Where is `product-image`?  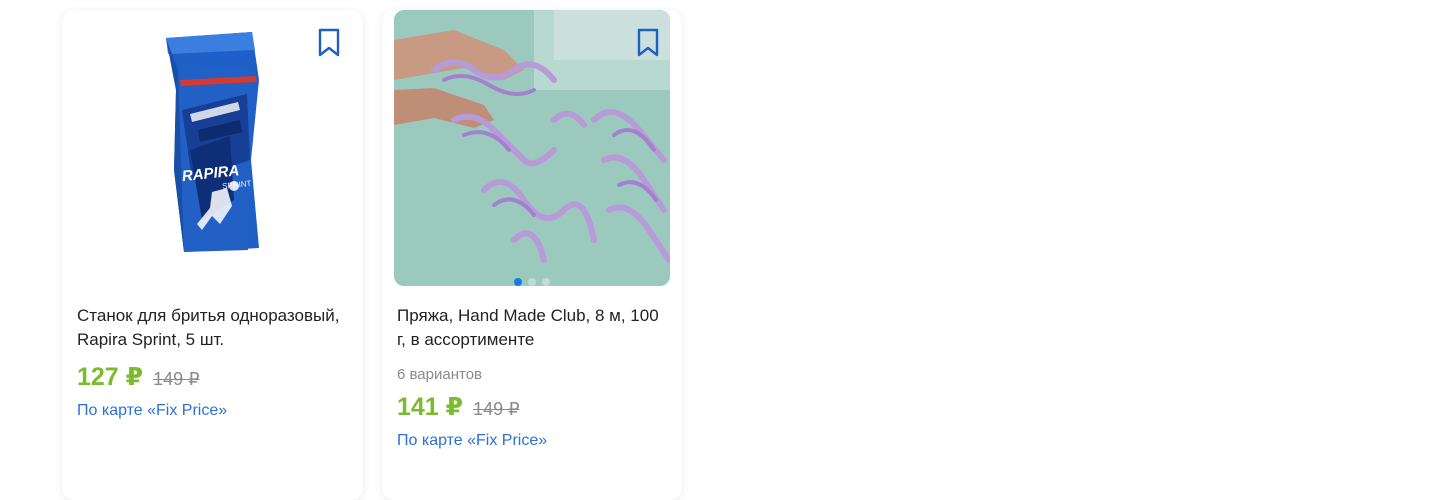
product-image is located at coordinates (532, 148).